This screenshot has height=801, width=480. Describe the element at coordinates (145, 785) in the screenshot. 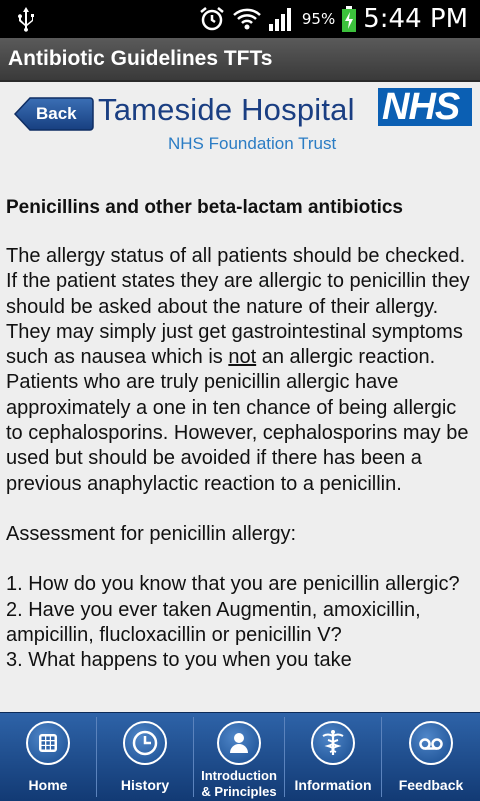

I see `tab-history-label: History` at that location.